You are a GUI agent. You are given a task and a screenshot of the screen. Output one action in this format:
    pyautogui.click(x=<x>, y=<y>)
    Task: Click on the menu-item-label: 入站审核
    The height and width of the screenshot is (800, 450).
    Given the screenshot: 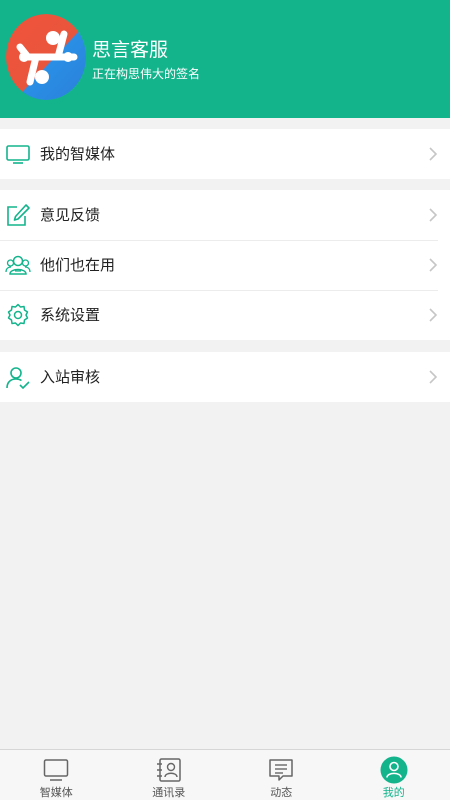 What is the action you would take?
    pyautogui.click(x=70, y=377)
    